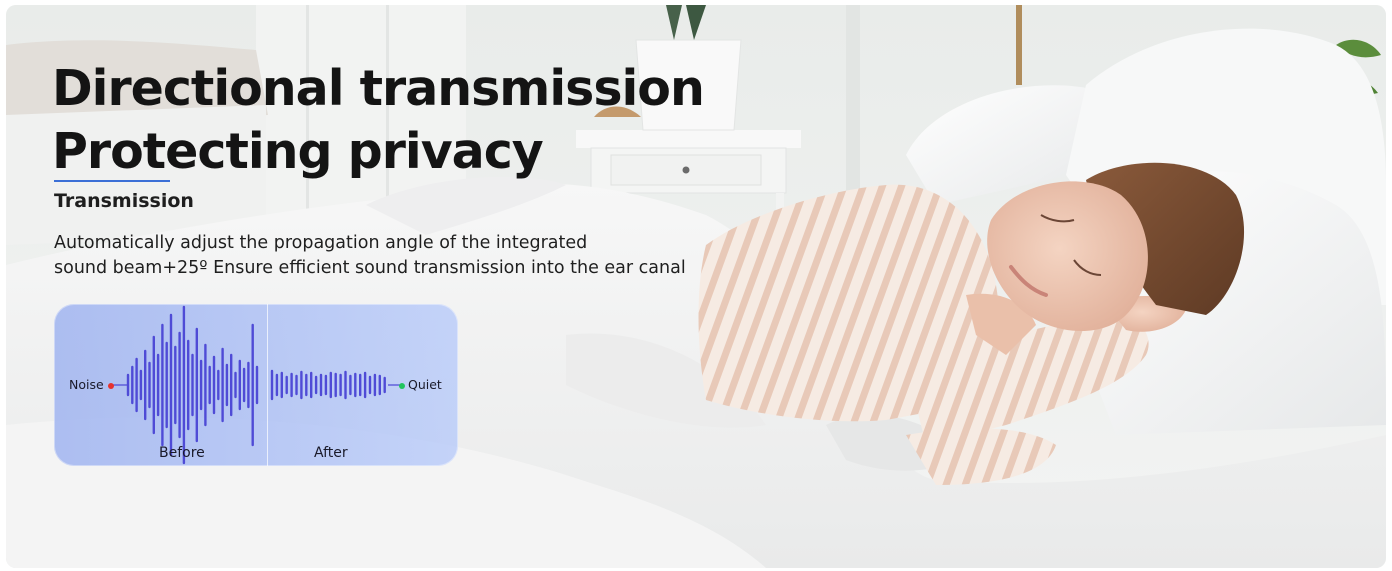  I want to click on before-caption: Before, so click(182, 453).